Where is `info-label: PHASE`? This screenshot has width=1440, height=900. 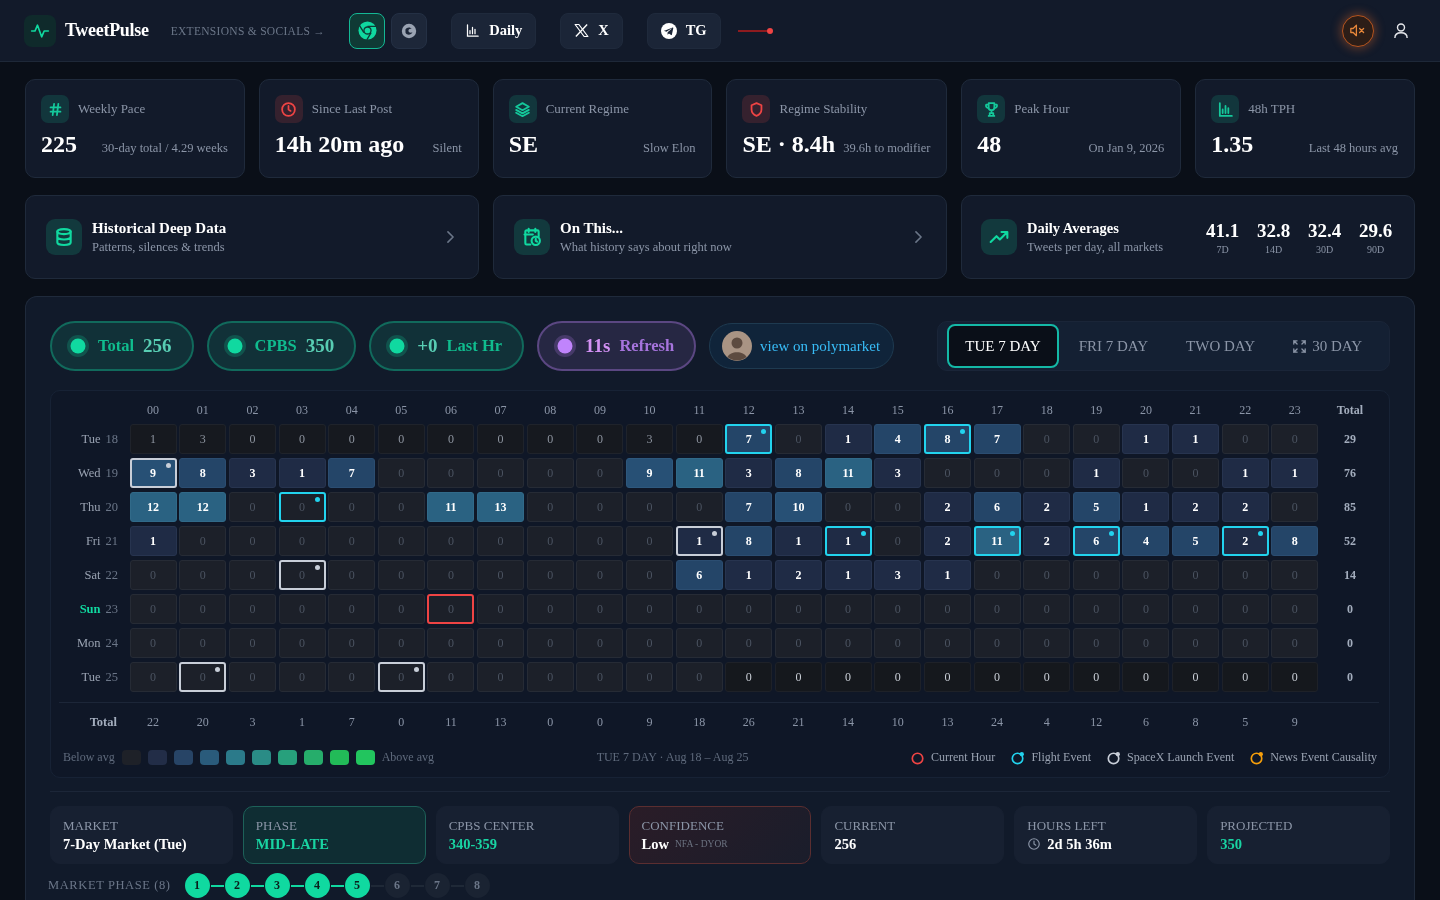 info-label: PHASE is located at coordinates (277, 825).